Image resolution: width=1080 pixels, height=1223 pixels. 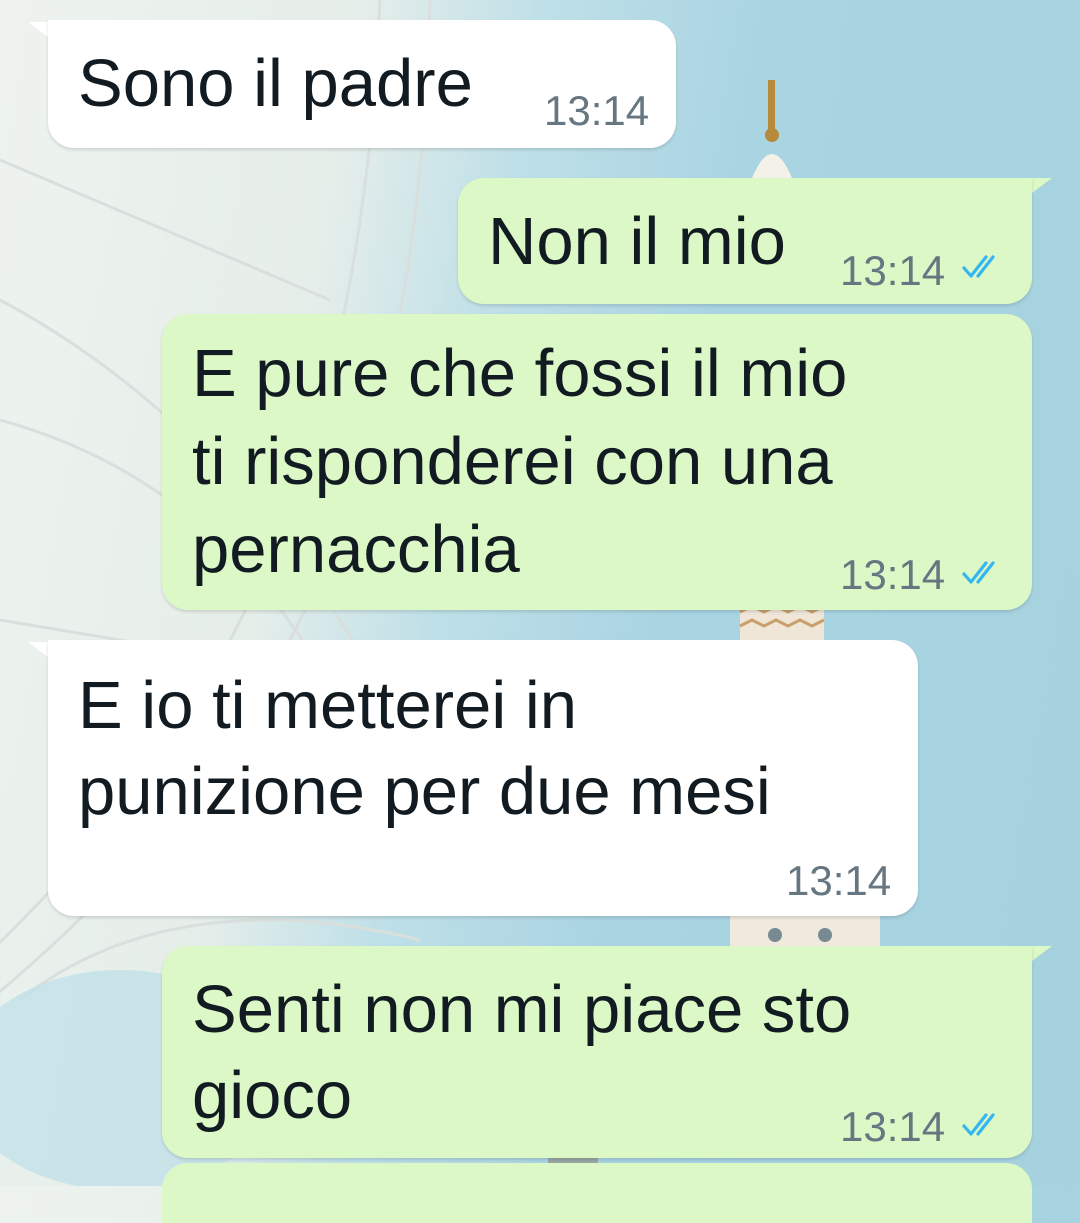 What do you see at coordinates (356, 549) in the screenshot?
I see `message-text-line: pernacchia` at bounding box center [356, 549].